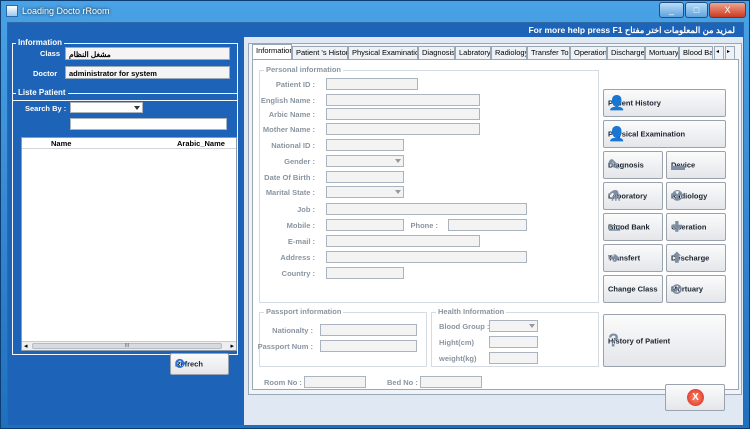 The image size is (750, 429). I want to click on descharge-button: Descharge ⬆, so click(696, 258).